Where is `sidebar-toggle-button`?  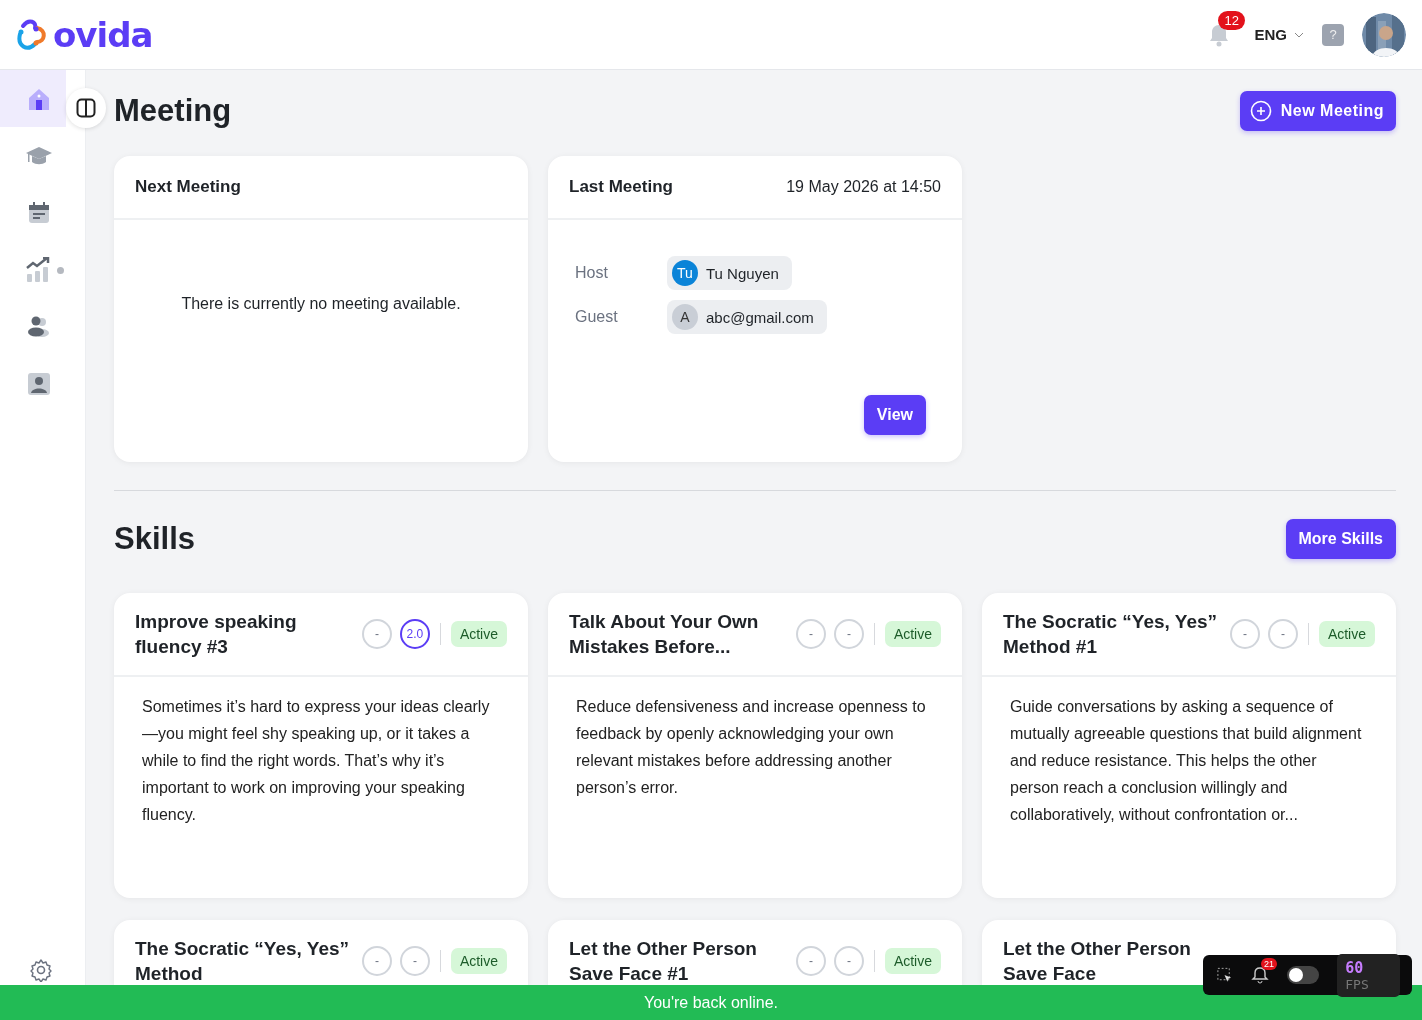
sidebar-toggle-button is located at coordinates (86, 108).